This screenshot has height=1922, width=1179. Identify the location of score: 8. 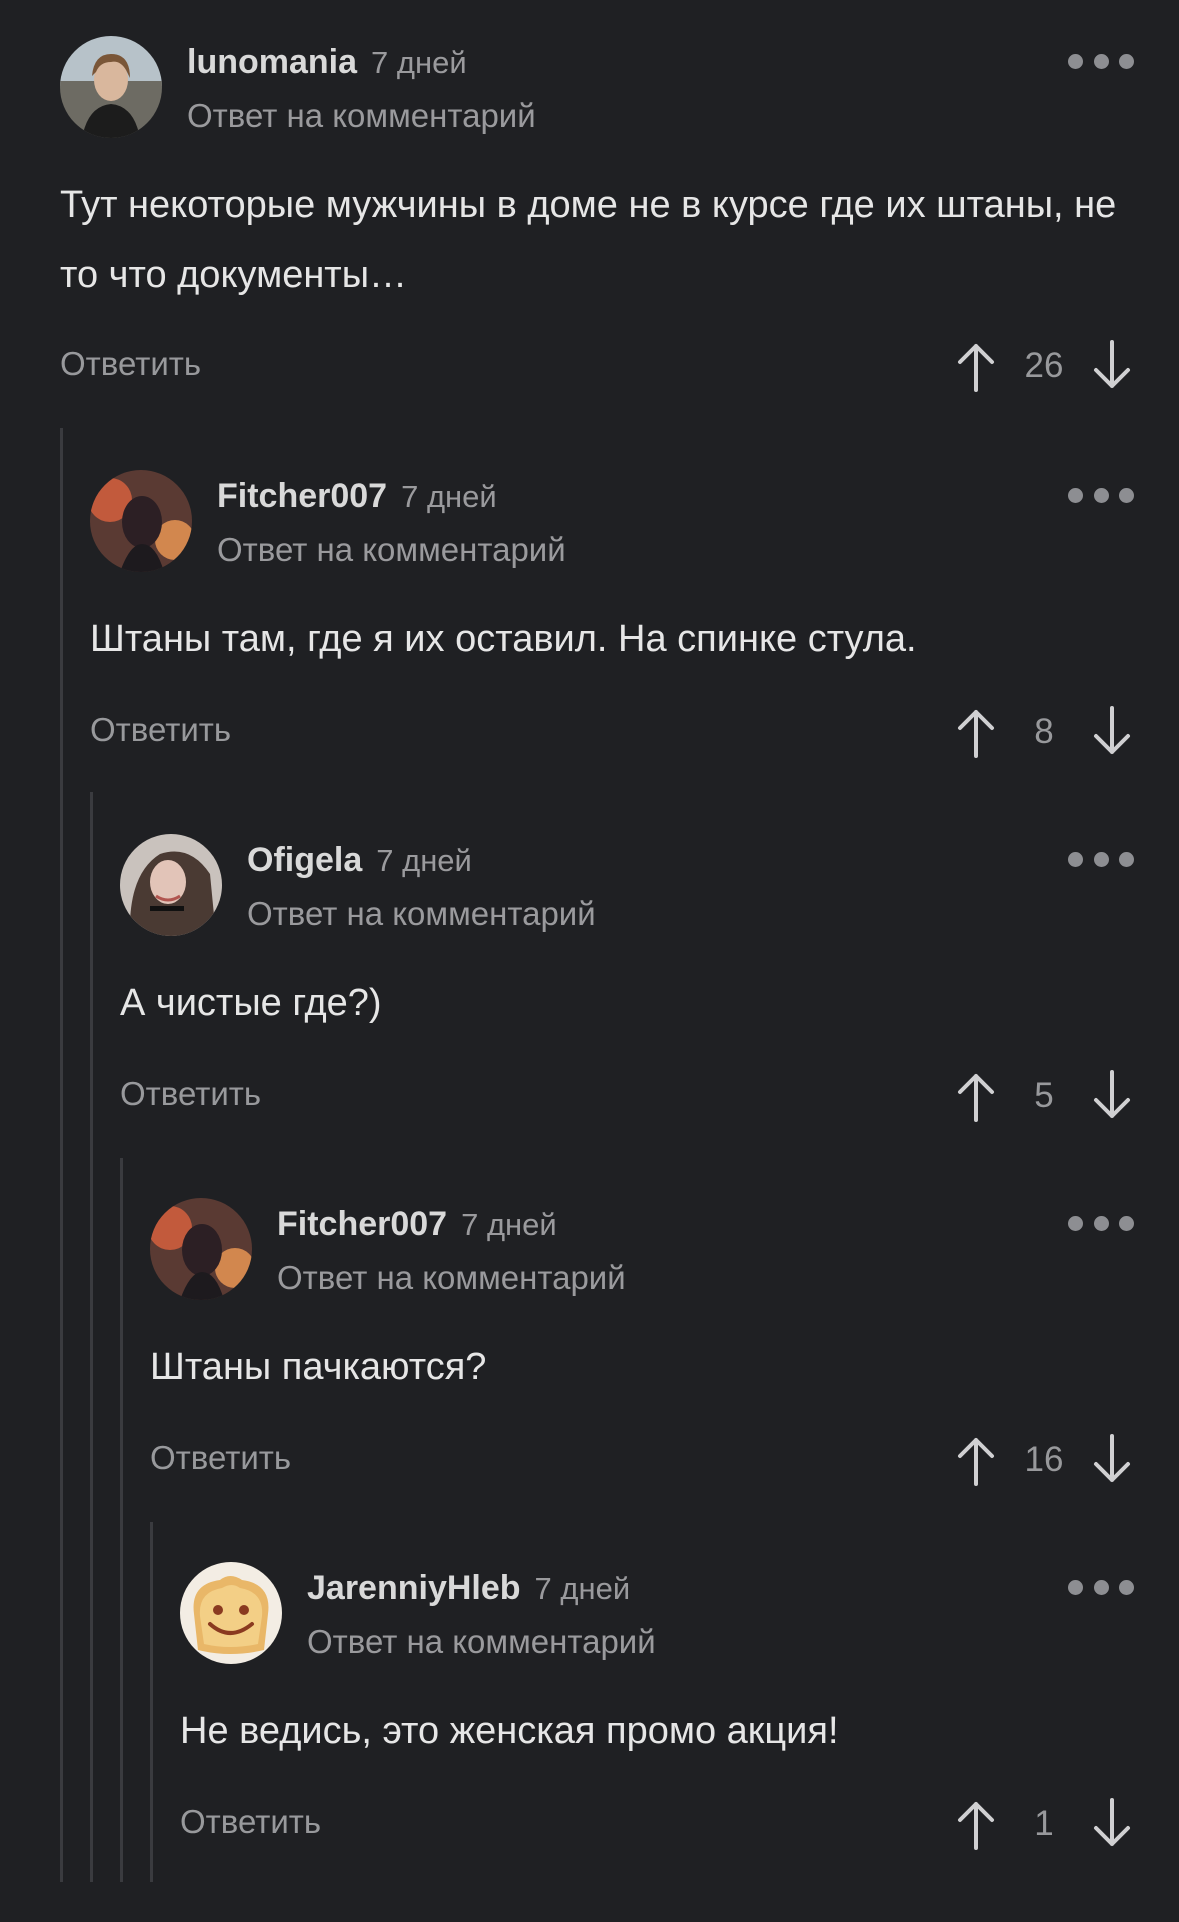
(1044, 731).